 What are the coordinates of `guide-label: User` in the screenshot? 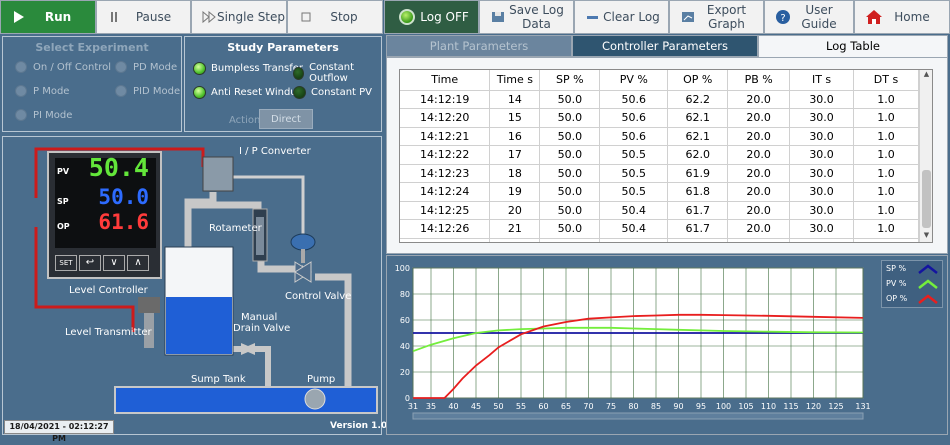 It's located at (819, 10).